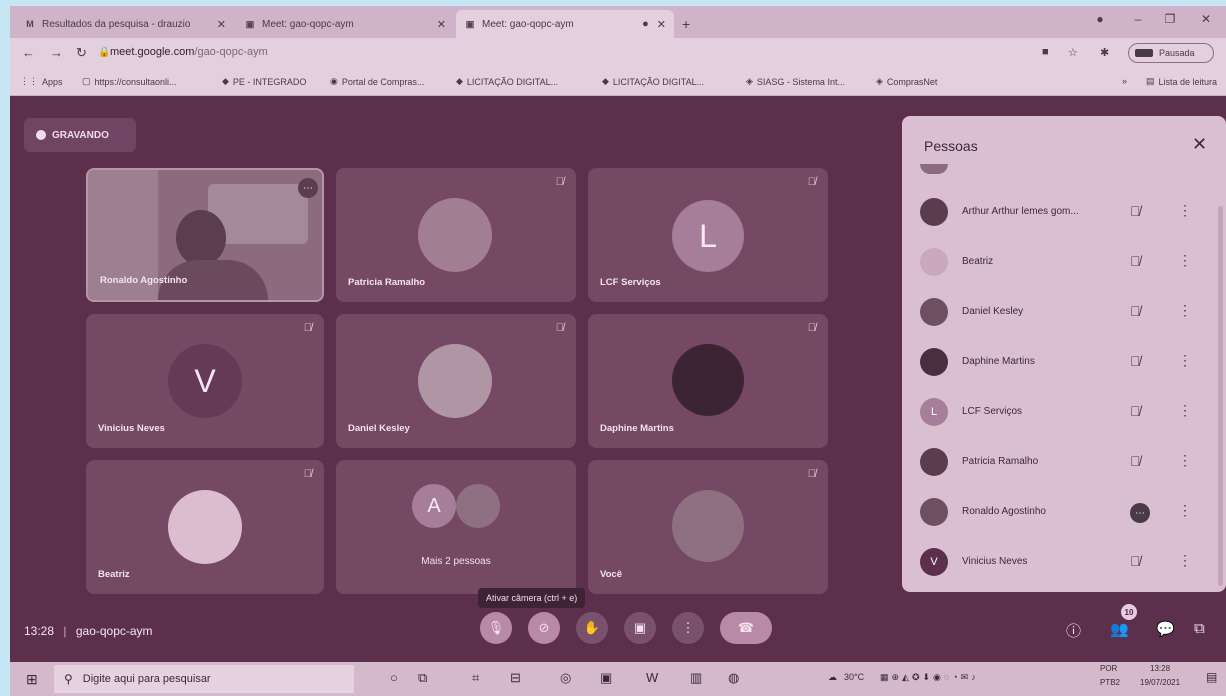 This screenshot has height=696, width=1226. What do you see at coordinates (1073, 52) in the screenshot?
I see `star-icon: ☆` at bounding box center [1073, 52].